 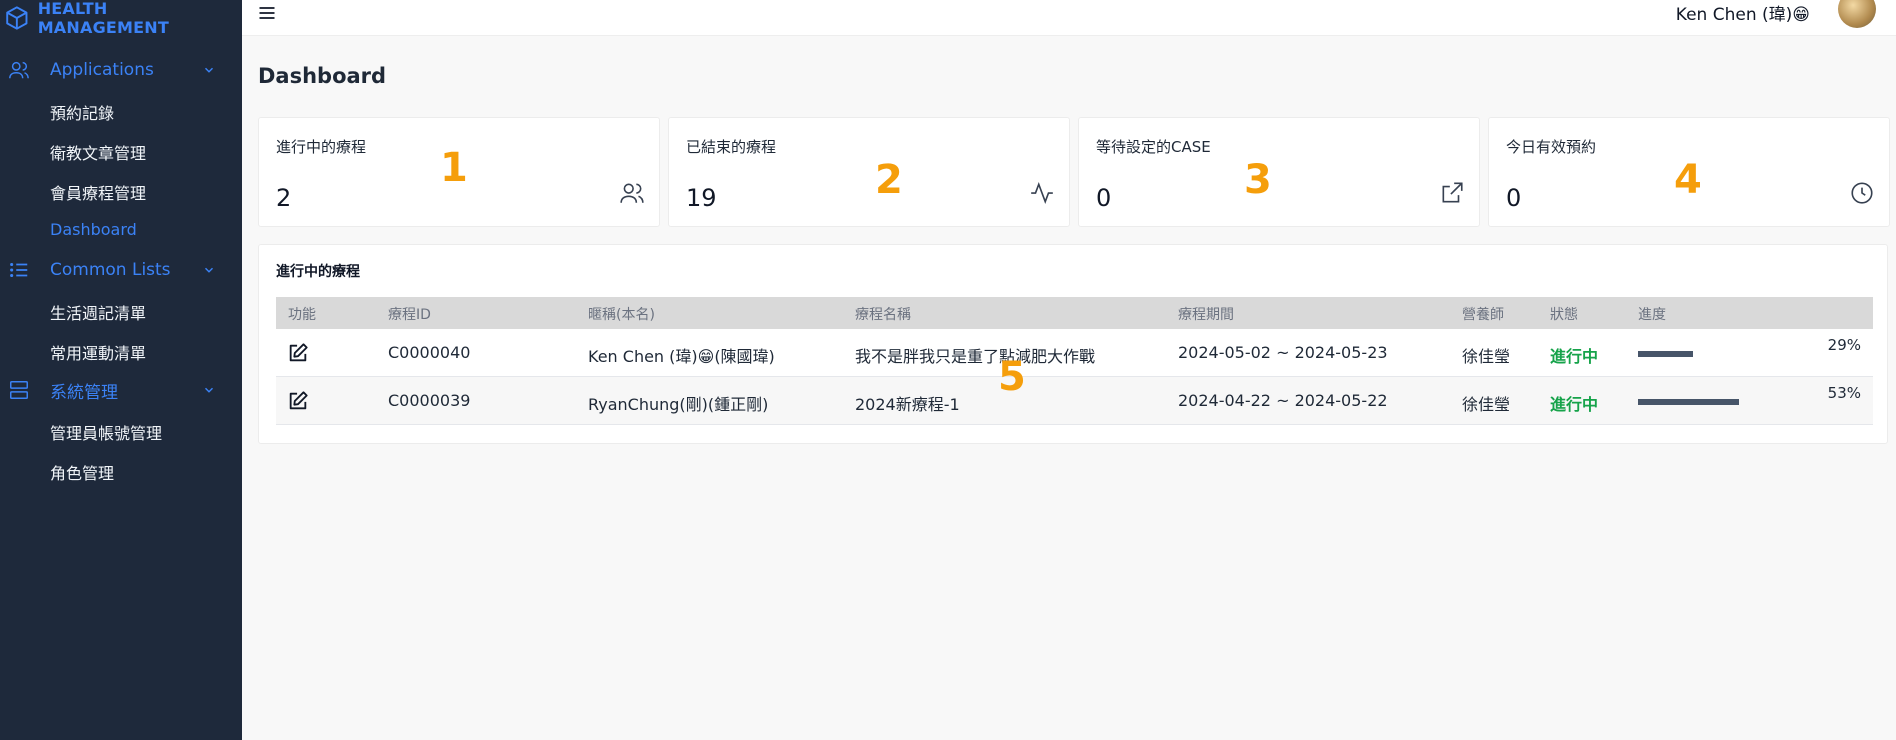 I want to click on sidebar-item-admin-accounts: 管理員帳號管理, so click(x=106, y=432).